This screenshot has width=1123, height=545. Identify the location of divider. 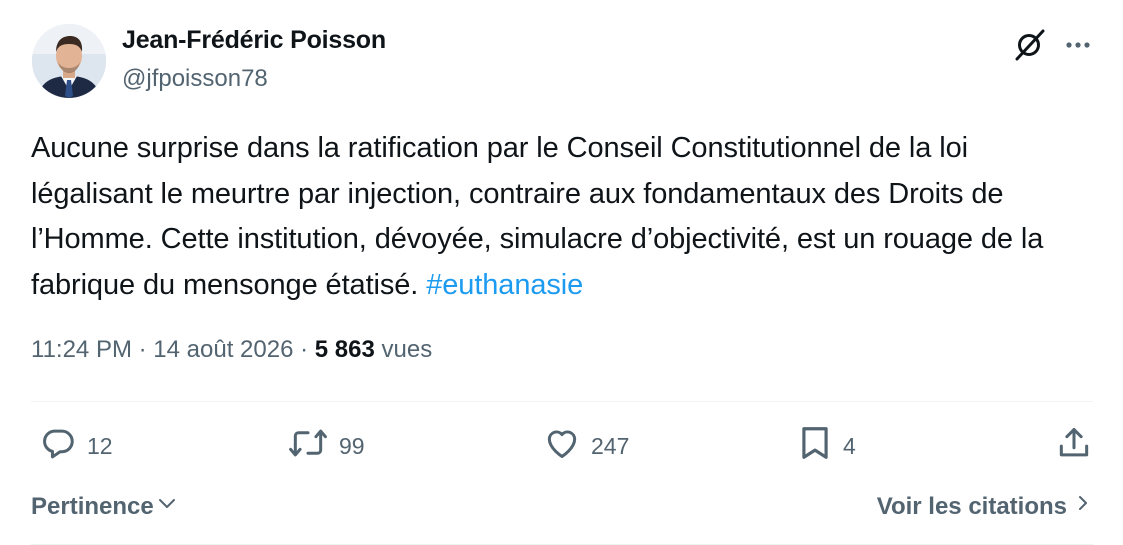
(562, 401).